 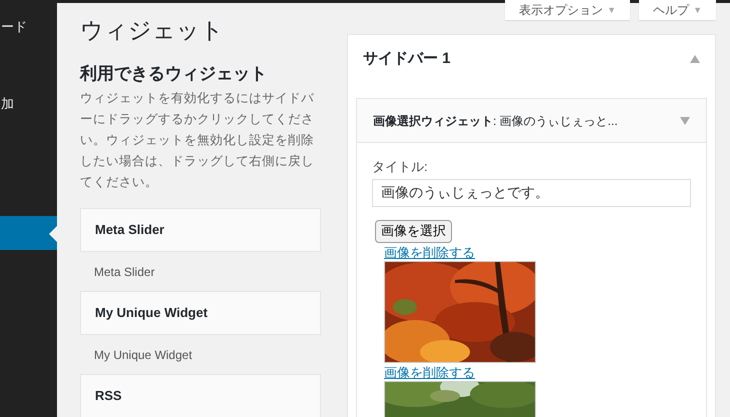 I want to click on select-image-button: 画像を選択, so click(x=413, y=231).